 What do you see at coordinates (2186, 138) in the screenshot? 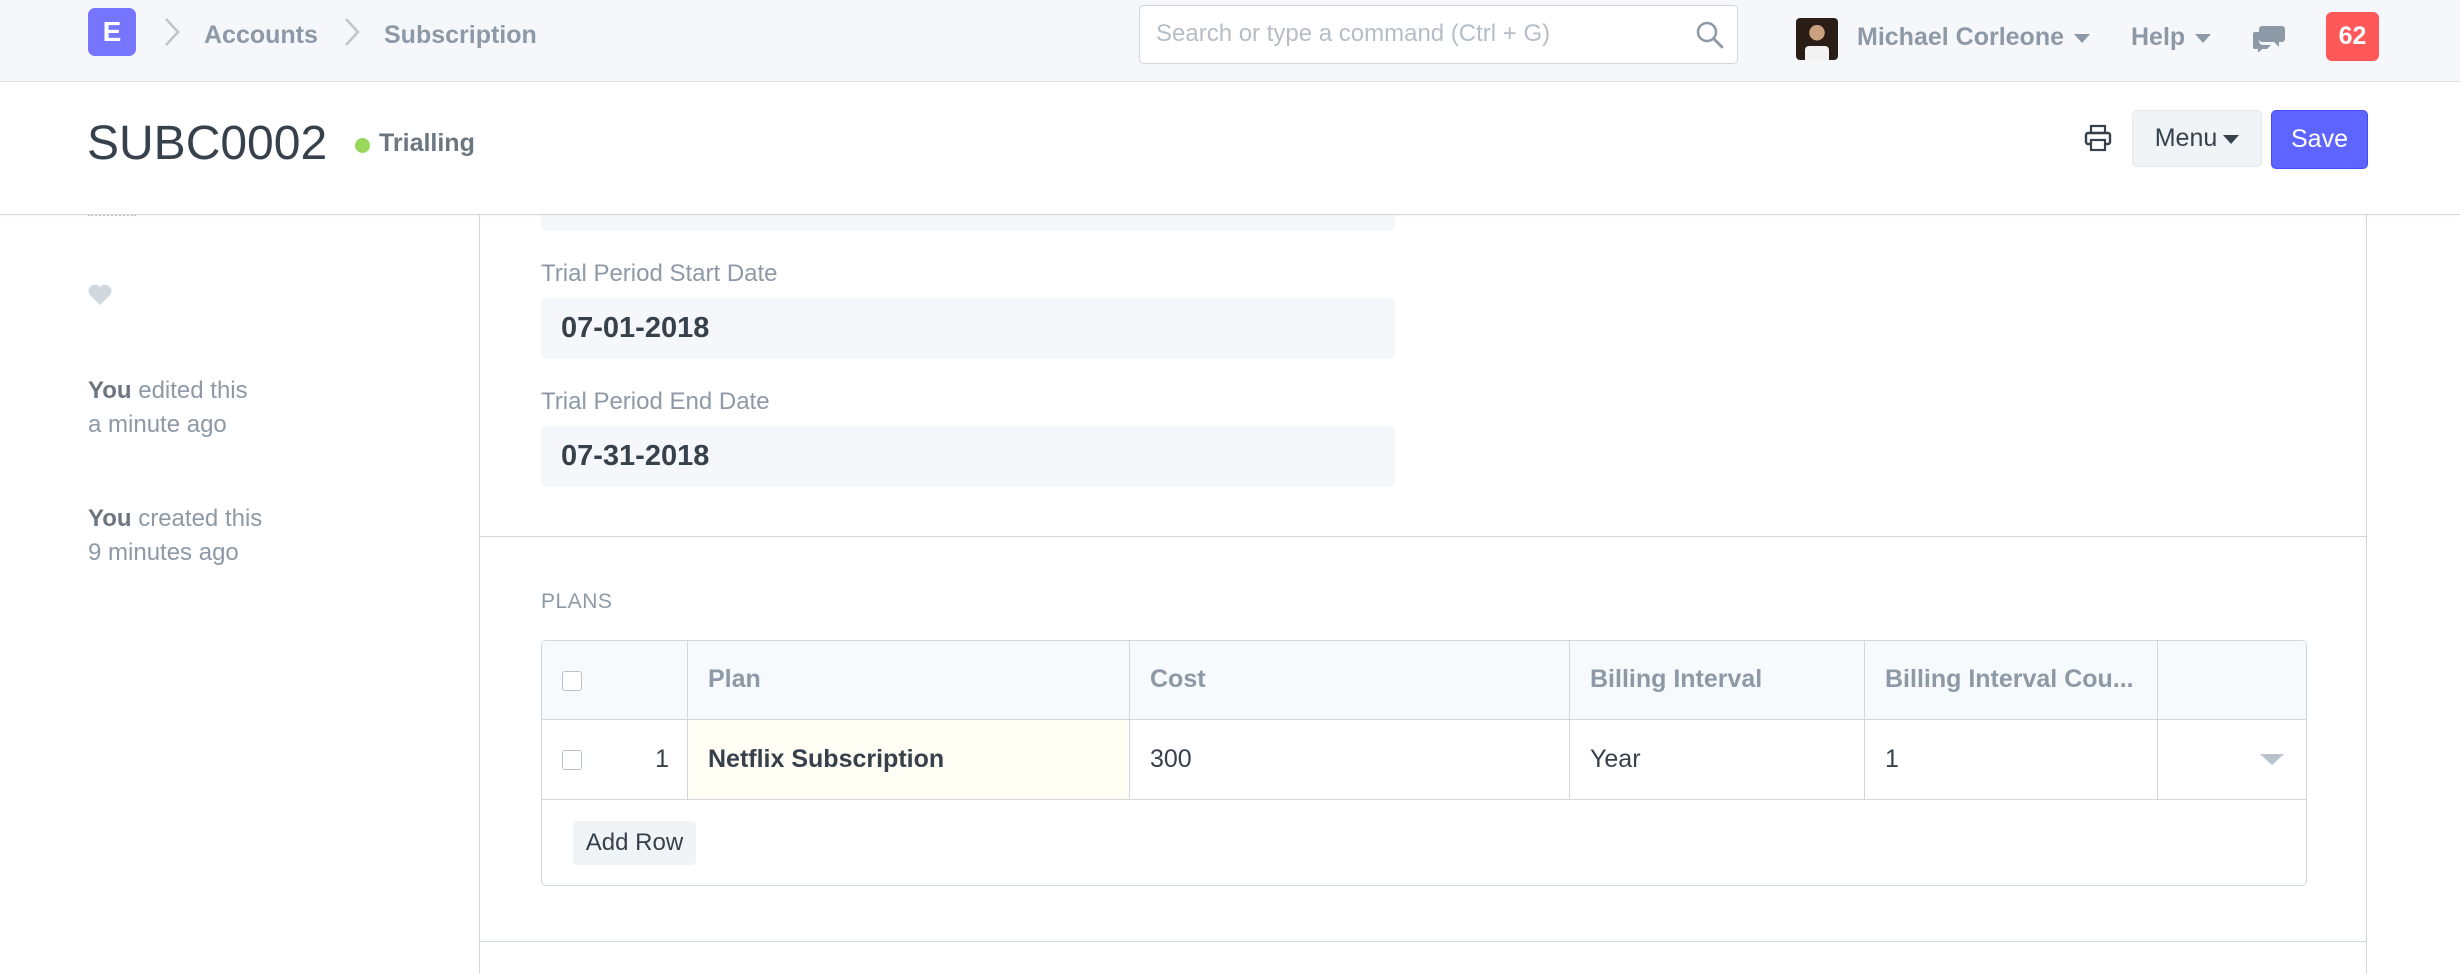
I see `menu-label: Menu` at bounding box center [2186, 138].